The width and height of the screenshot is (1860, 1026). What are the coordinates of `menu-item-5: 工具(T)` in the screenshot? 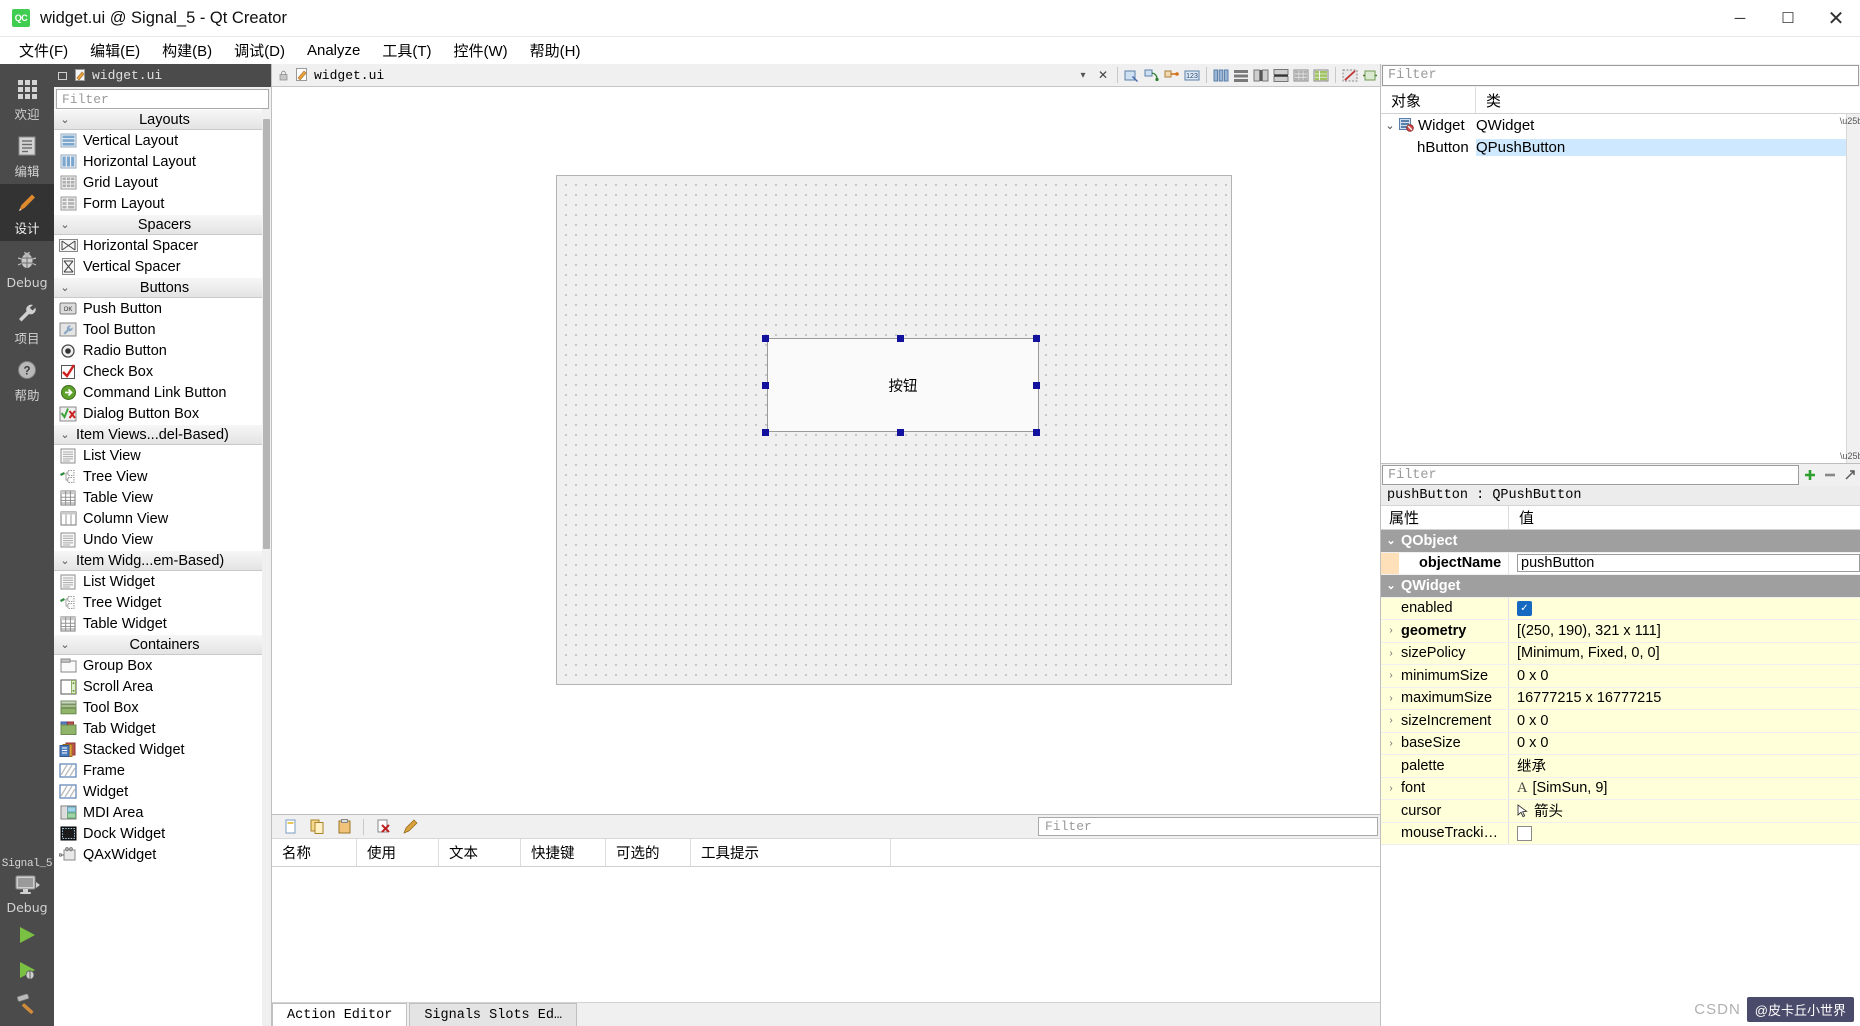 It's located at (406, 50).